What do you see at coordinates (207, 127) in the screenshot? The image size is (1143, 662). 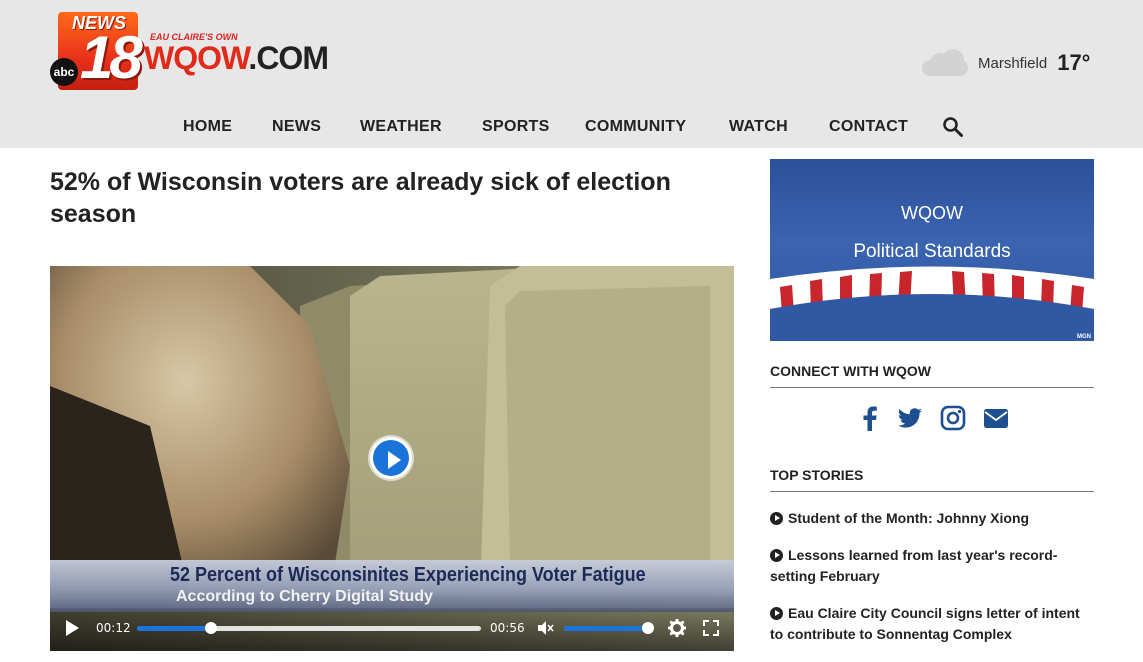 I see `nav-home: HOME` at bounding box center [207, 127].